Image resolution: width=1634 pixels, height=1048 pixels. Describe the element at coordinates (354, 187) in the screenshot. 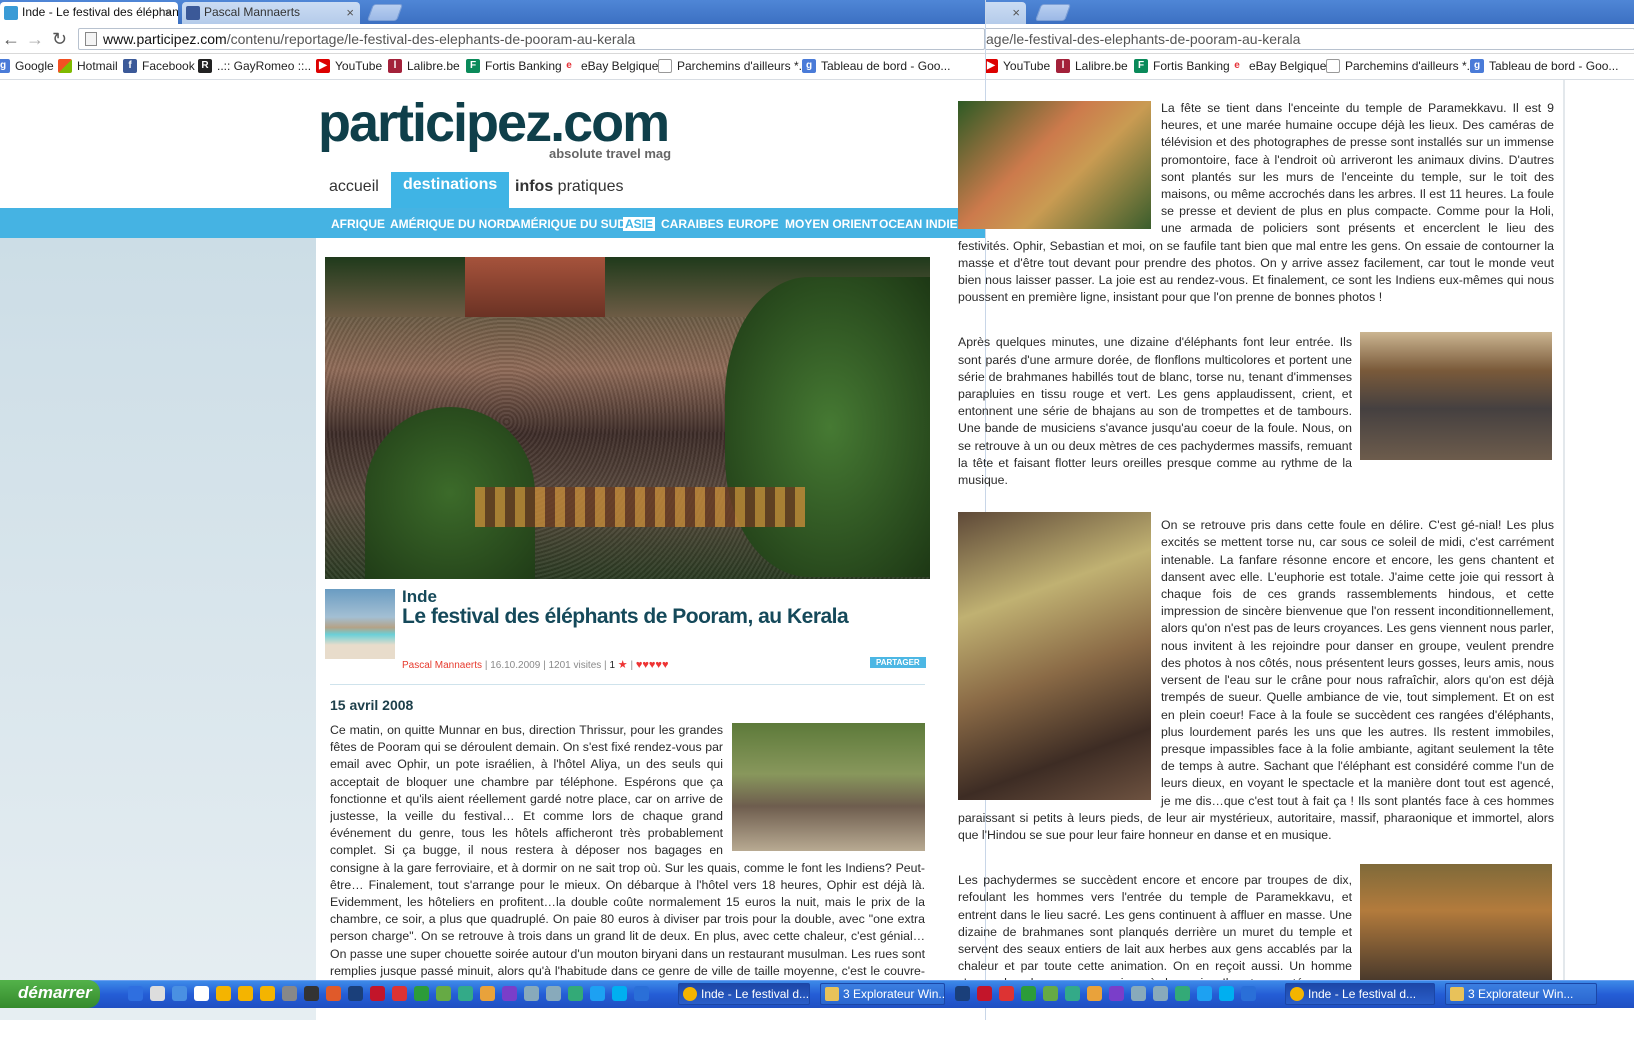

I see `nav-accueil: accueil` at that location.